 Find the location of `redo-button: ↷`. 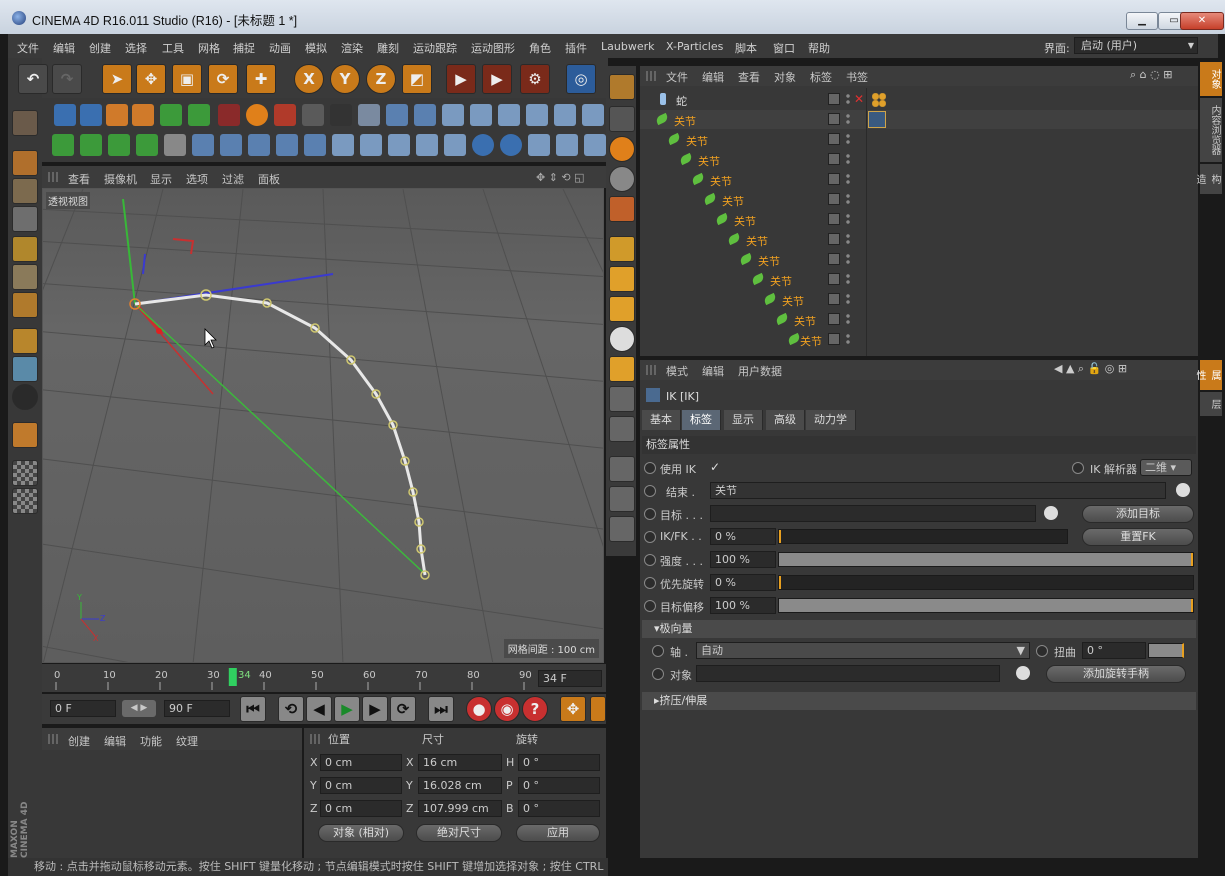

redo-button: ↷ is located at coordinates (67, 79).